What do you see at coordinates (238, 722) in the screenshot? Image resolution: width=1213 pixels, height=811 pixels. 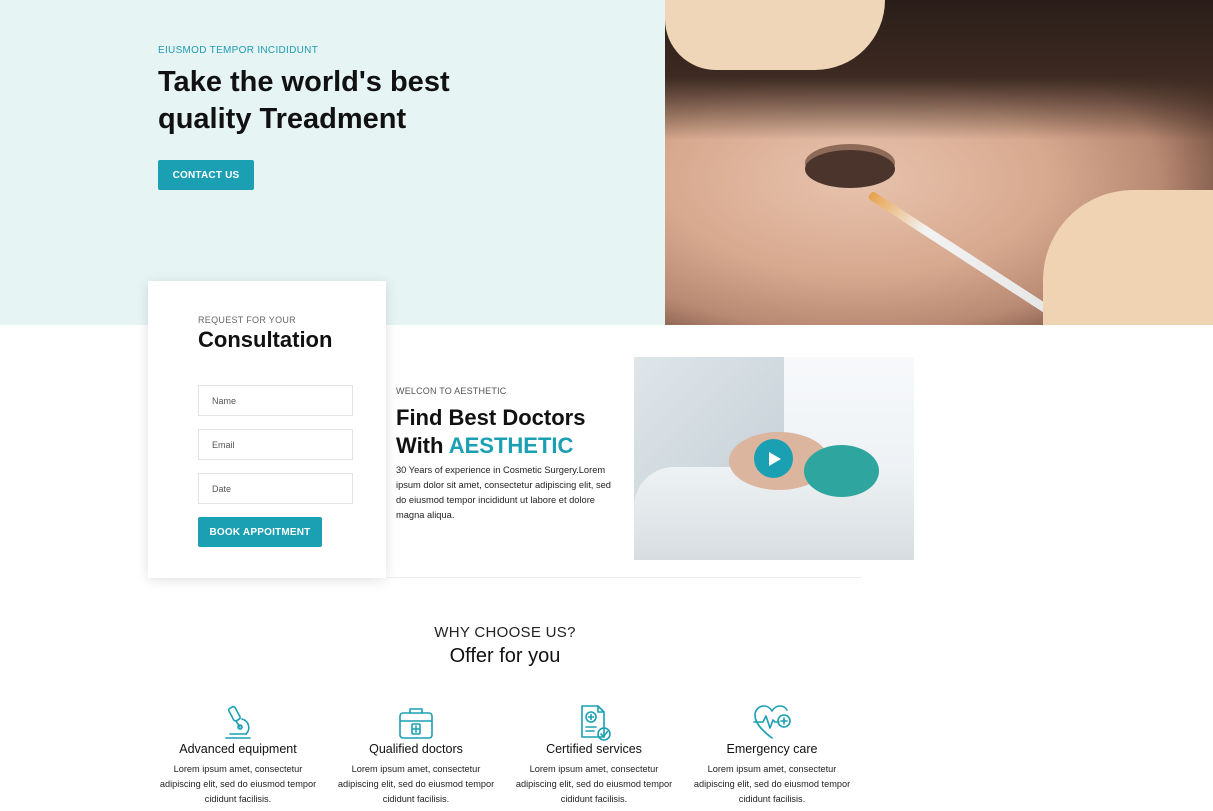 I see `microscope-icon` at bounding box center [238, 722].